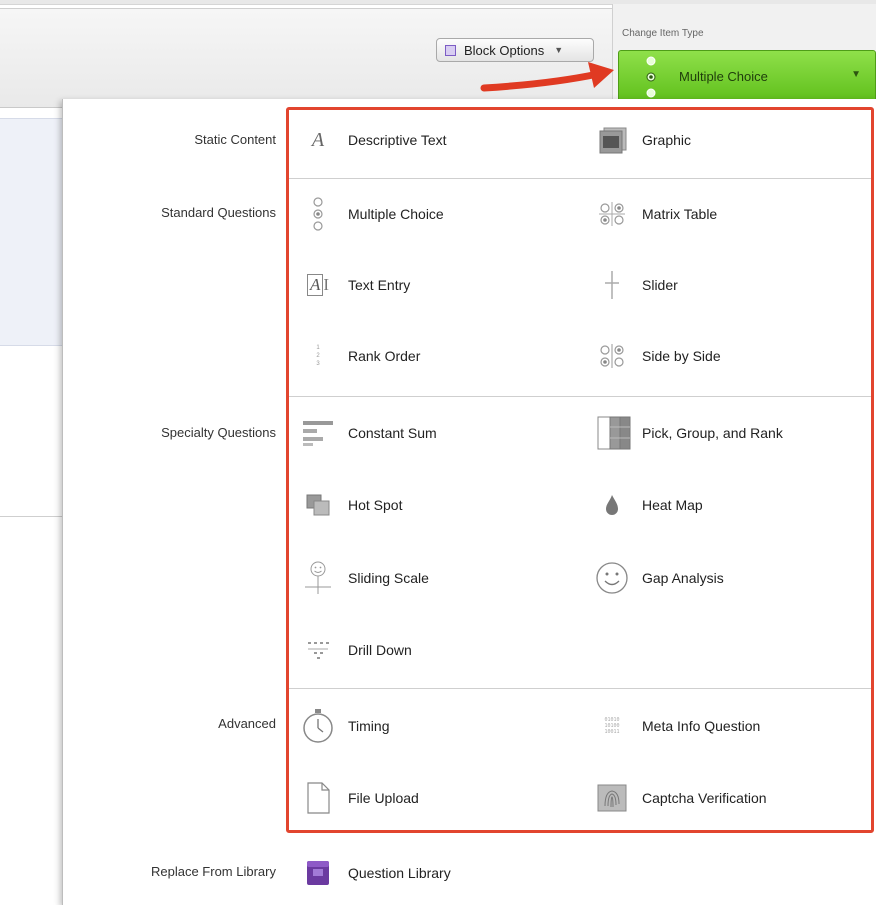 This screenshot has width=876, height=905. What do you see at coordinates (651, 77) in the screenshot?
I see `radio-list-icon` at bounding box center [651, 77].